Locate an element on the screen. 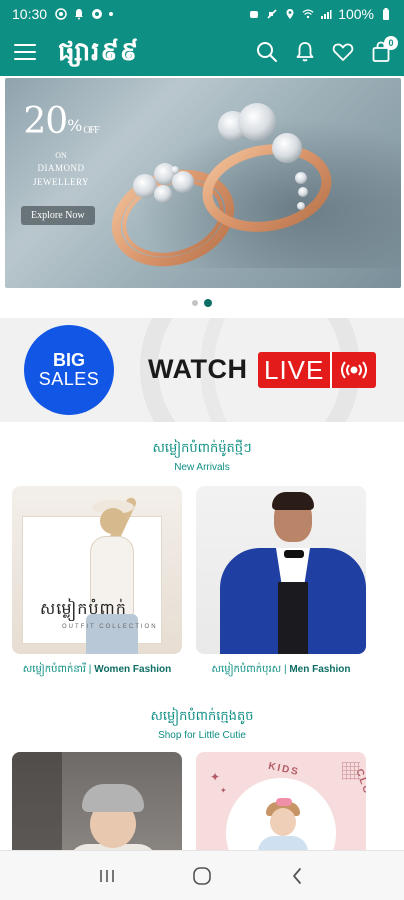 This screenshot has height=900, width=404. on-text: ON is located at coordinates (61, 155).